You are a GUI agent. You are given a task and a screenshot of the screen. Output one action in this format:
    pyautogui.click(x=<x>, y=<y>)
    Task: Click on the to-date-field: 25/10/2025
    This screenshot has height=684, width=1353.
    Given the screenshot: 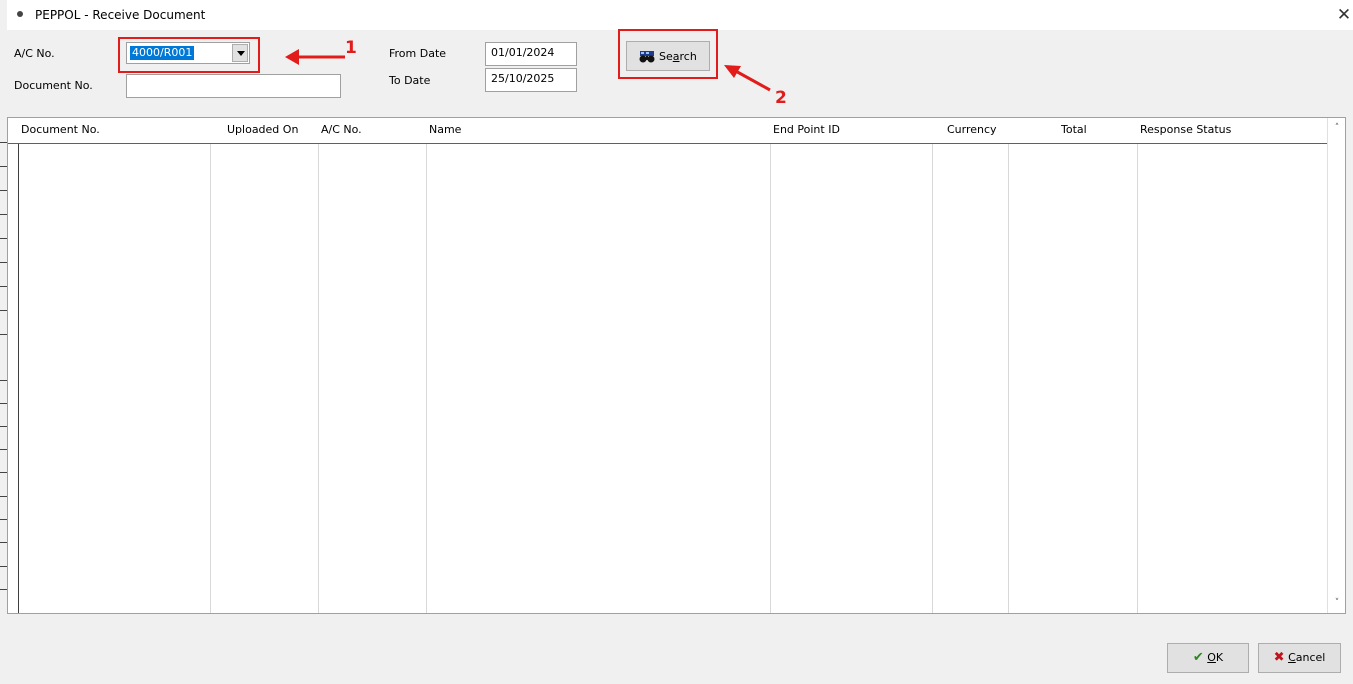 What is the action you would take?
    pyautogui.click(x=531, y=80)
    